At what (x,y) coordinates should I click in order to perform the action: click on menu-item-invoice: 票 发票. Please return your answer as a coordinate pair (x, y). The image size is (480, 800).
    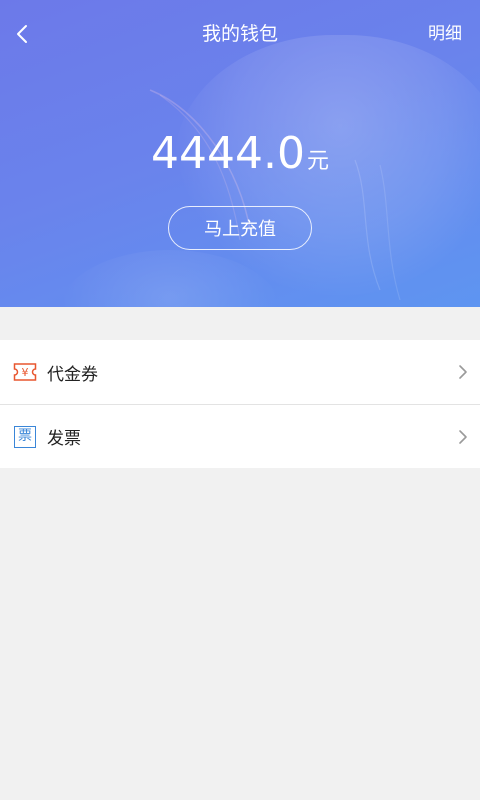
    Looking at the image, I should click on (240, 436).